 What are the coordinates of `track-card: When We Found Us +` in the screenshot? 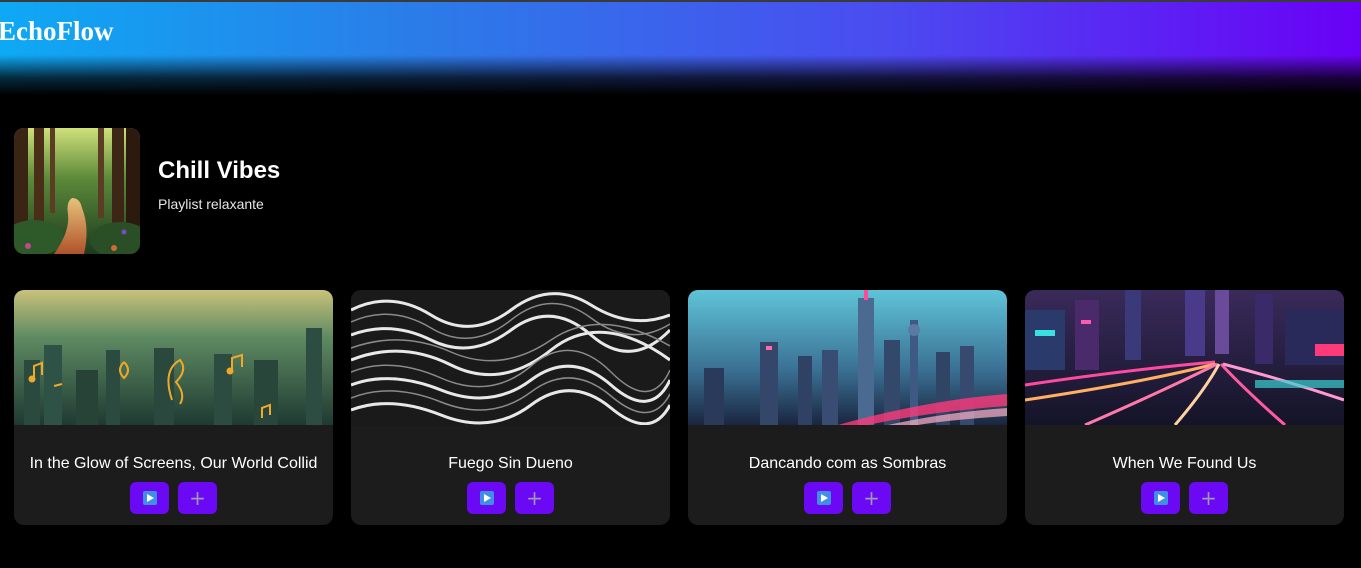 It's located at (1184, 407).